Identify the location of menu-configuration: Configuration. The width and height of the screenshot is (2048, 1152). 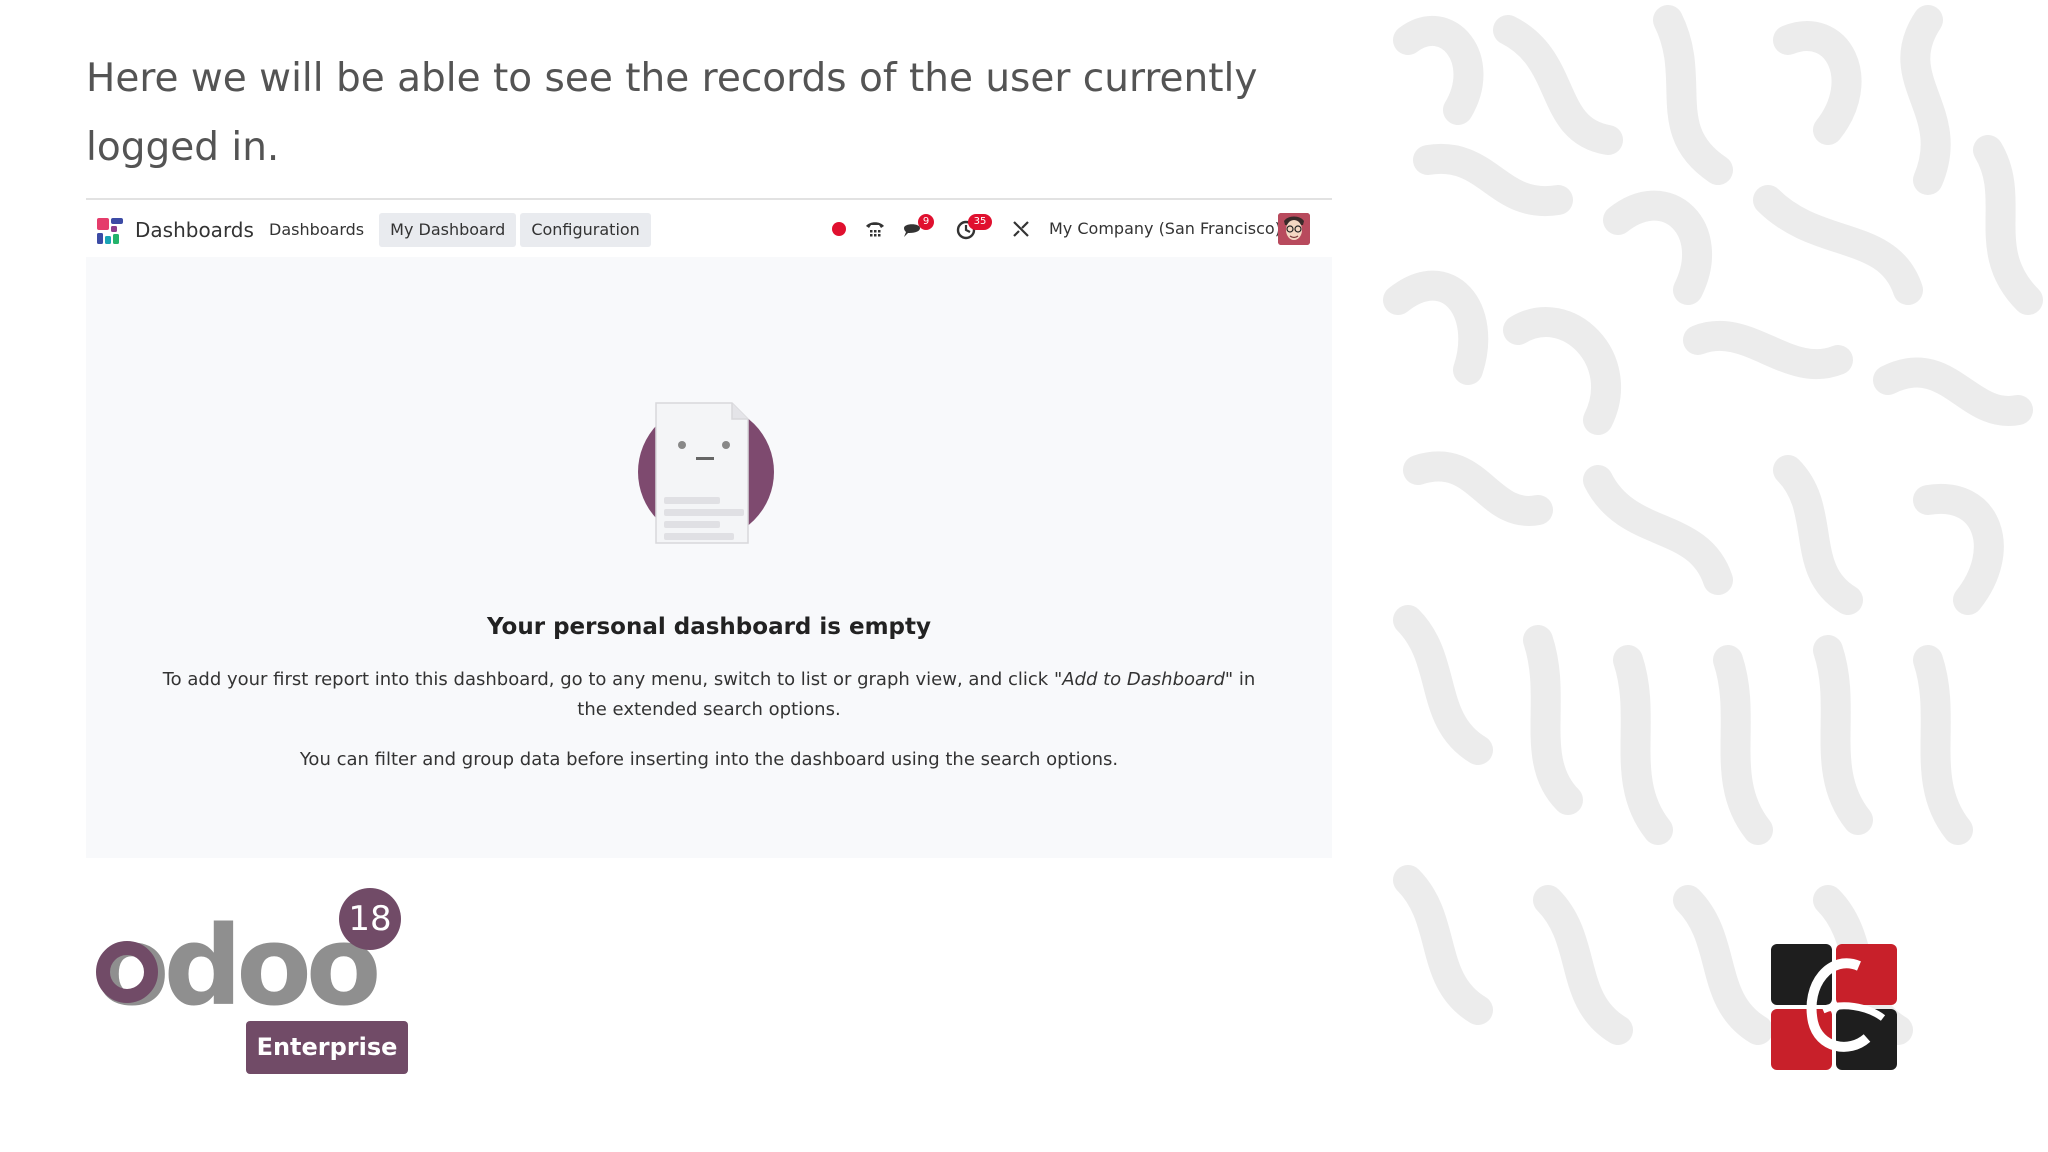
(585, 230).